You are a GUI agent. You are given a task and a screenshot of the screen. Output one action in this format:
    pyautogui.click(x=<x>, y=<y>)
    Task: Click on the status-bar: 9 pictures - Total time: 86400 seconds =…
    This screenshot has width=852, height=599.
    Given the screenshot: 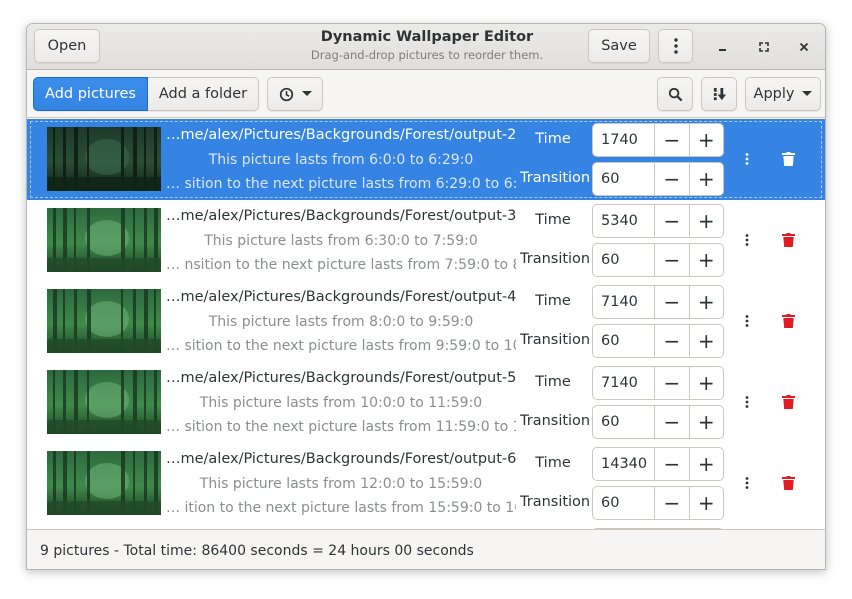 What is the action you would take?
    pyautogui.click(x=426, y=549)
    